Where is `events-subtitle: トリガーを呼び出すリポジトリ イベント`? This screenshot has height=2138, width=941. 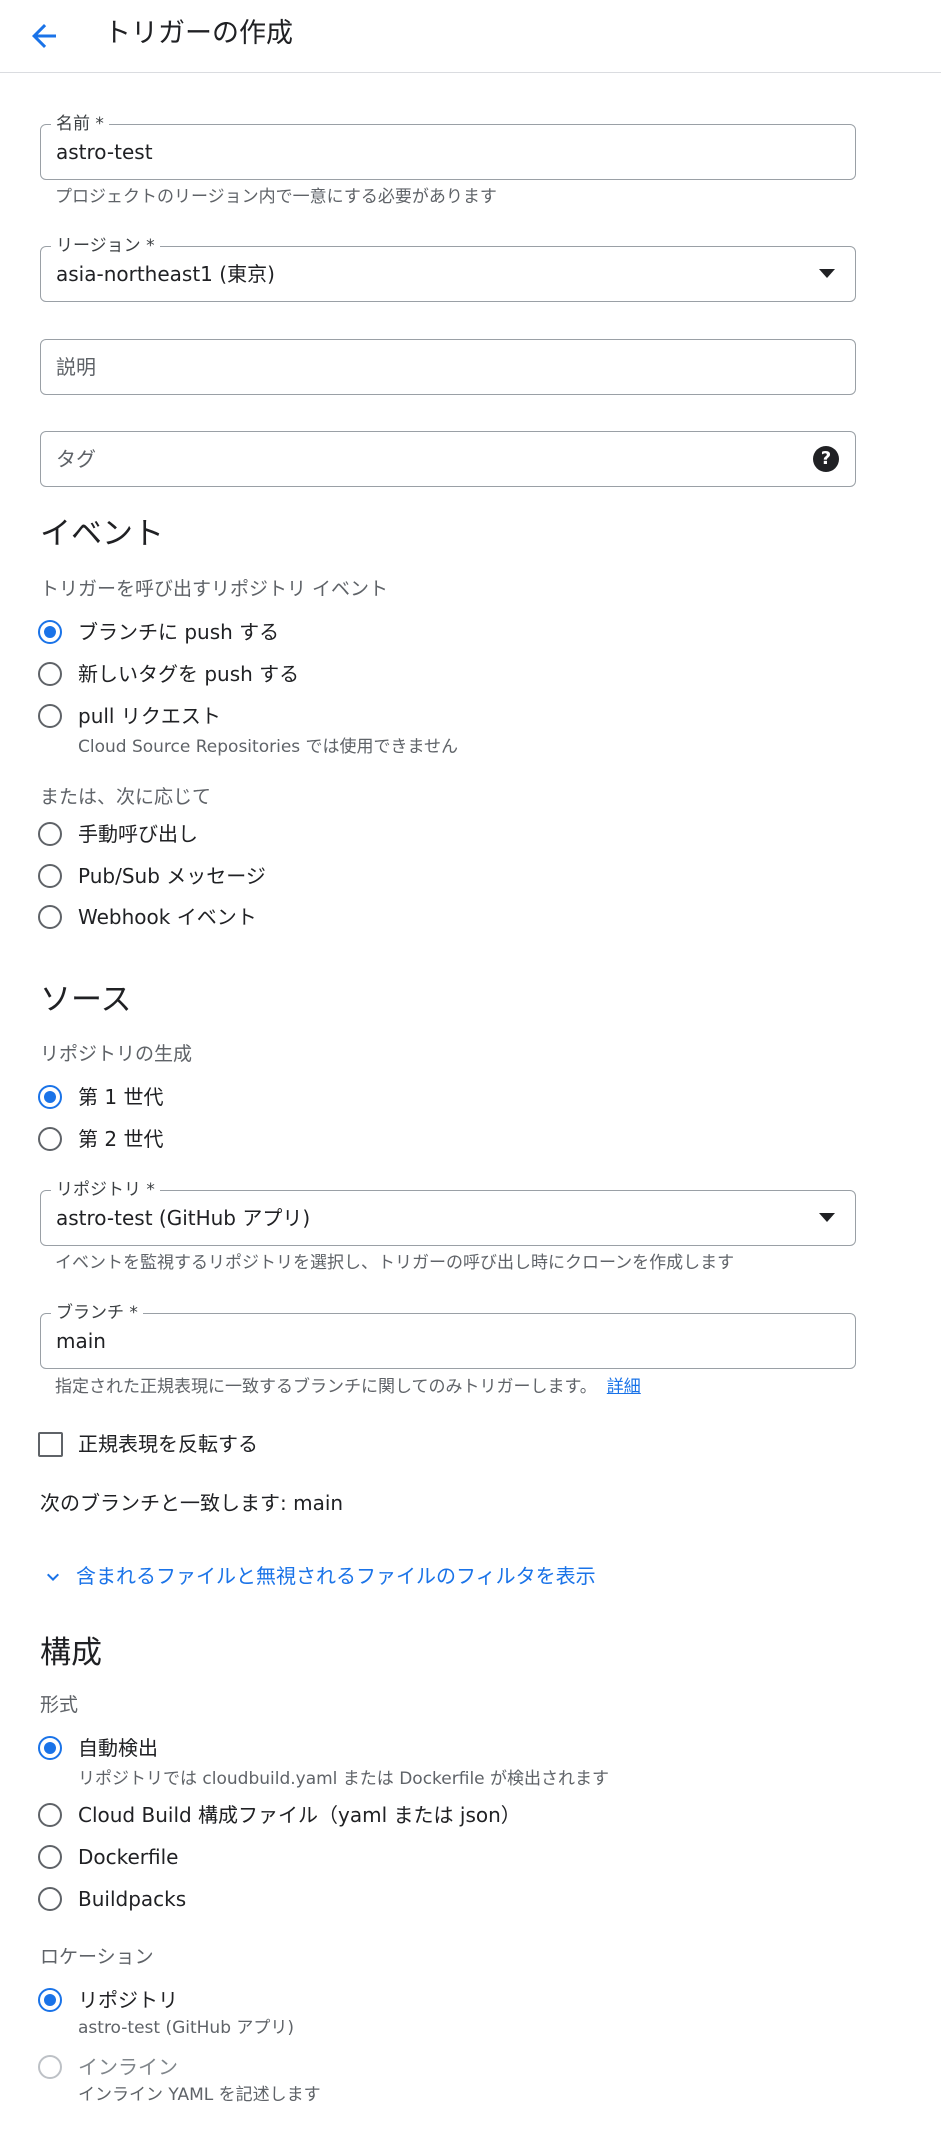 events-subtitle: トリガーを呼び出すリポジトリ イベント is located at coordinates (214, 589).